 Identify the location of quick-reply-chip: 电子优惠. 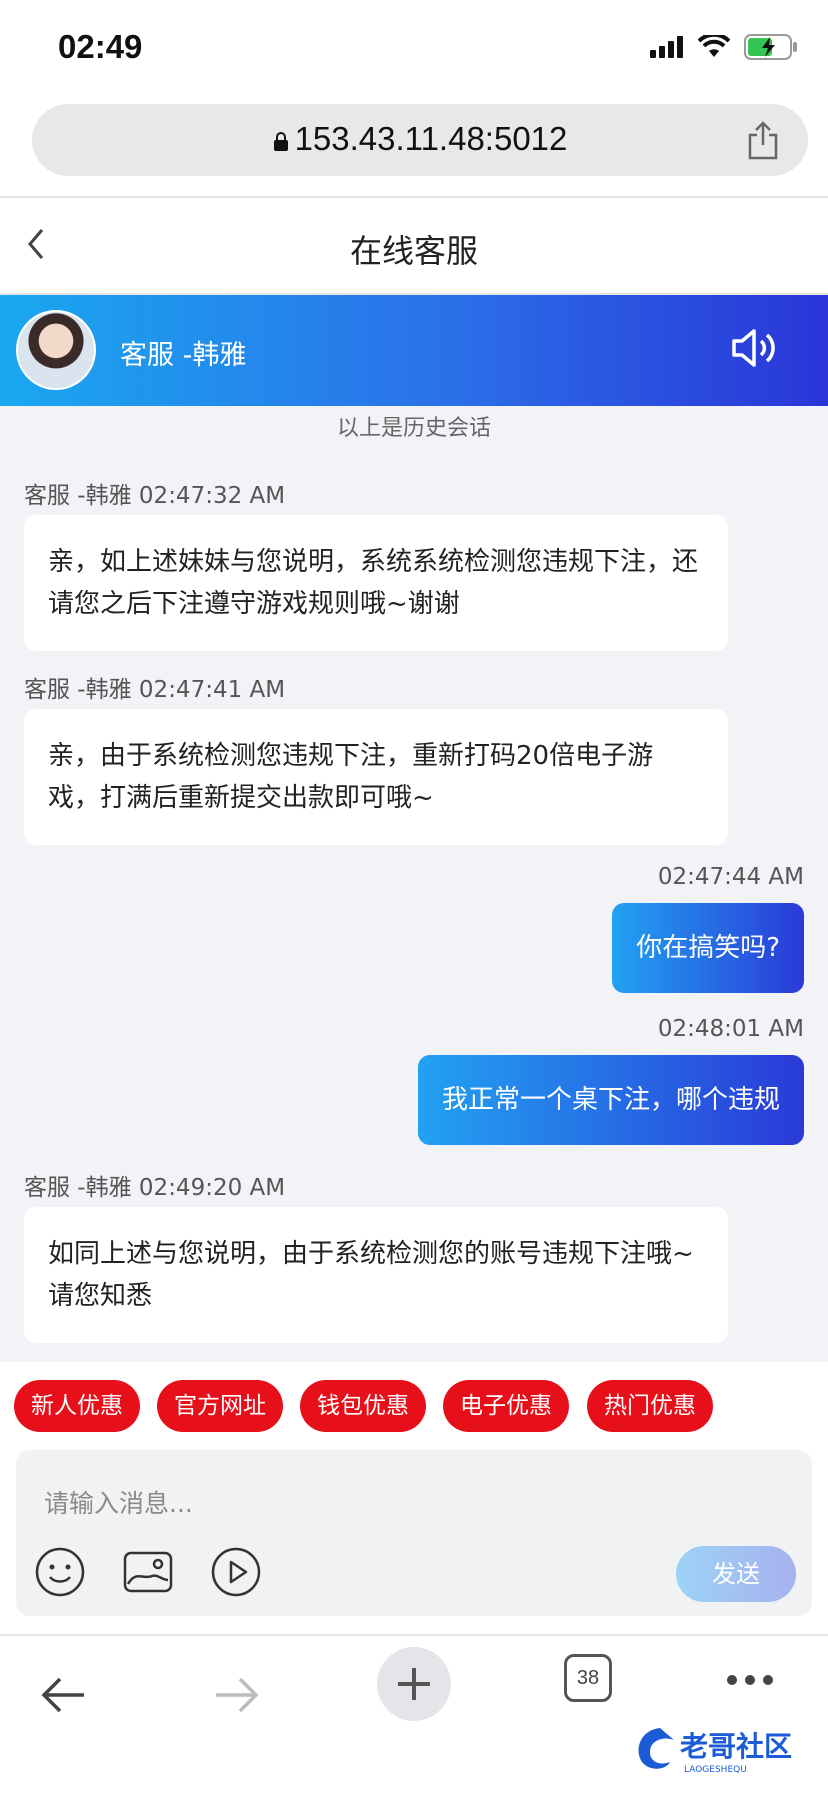
(506, 1406).